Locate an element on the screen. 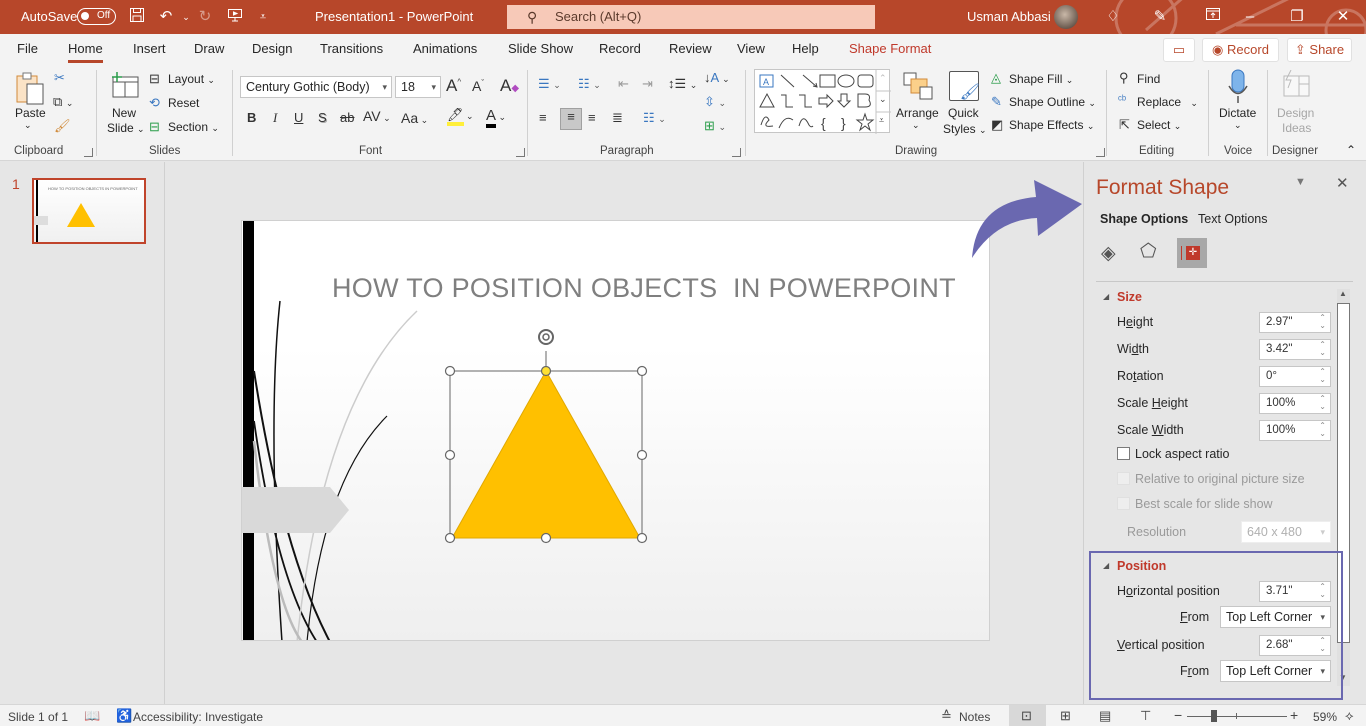 Image resolution: width=1366 pixels, height=726 pixels. shapes-gallery: A {} ⌃ ⌄ ⩡ is located at coordinates (822, 101).